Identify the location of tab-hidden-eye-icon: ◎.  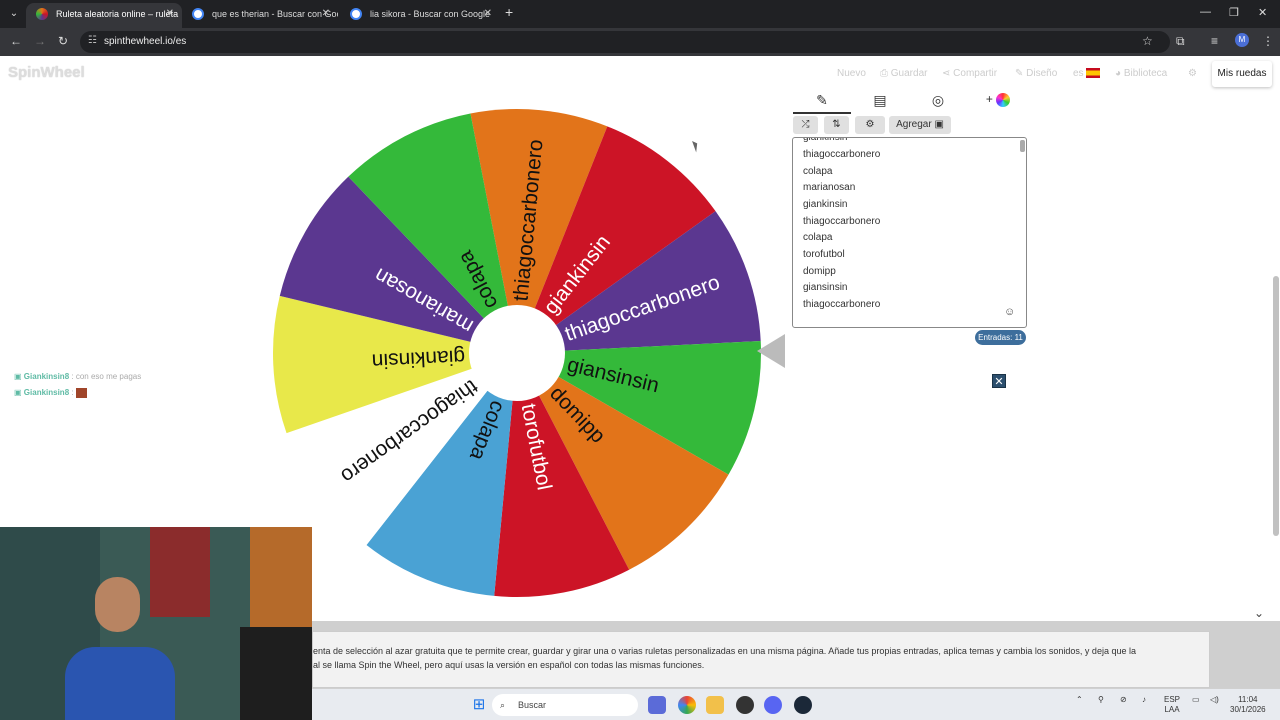
(938, 103).